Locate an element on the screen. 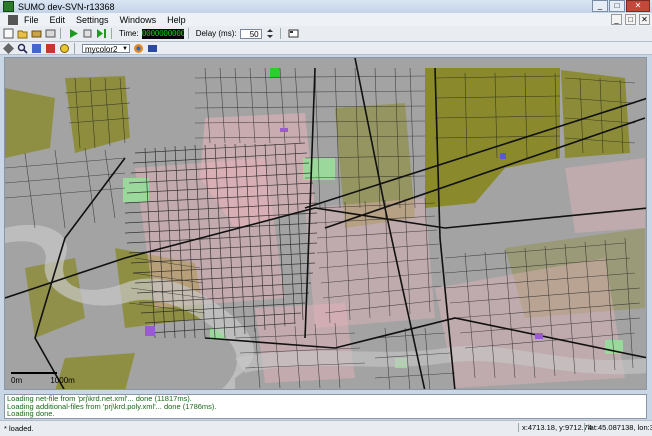 Image resolution: width=652 pixels, height=436 pixels. play-icon is located at coordinates (73, 33).